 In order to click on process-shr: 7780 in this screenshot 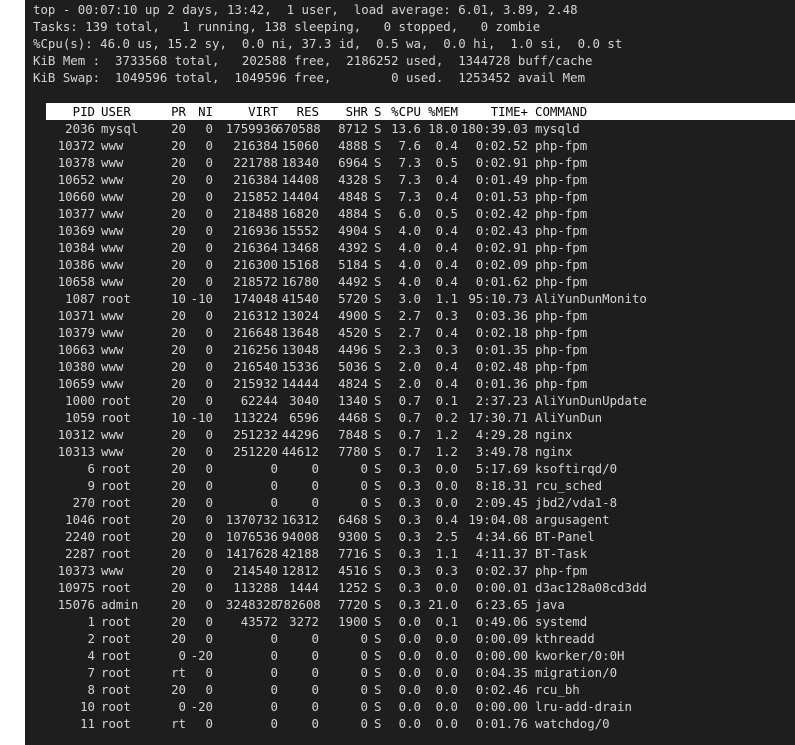, I will do `click(353, 451)`.